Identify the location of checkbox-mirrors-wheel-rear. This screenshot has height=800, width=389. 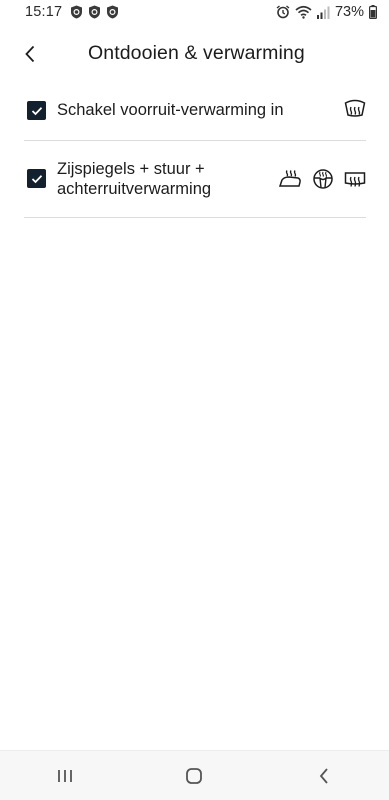
(36, 178).